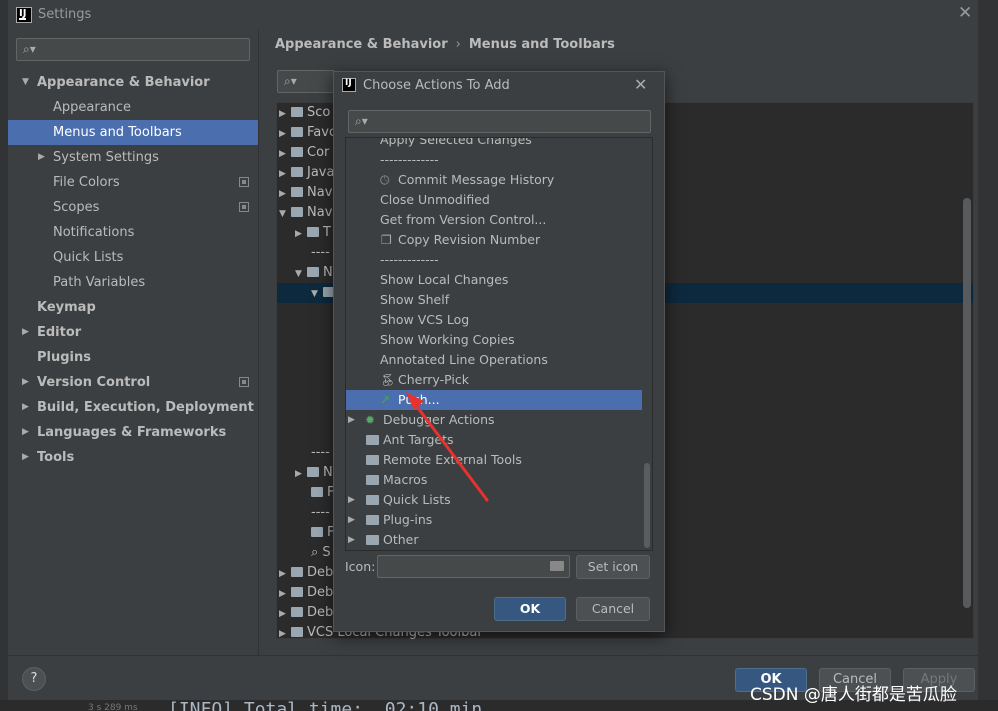 The width and height of the screenshot is (998, 711). What do you see at coordinates (385, 400) in the screenshot?
I see `push-arrow-icon: ↗` at bounding box center [385, 400].